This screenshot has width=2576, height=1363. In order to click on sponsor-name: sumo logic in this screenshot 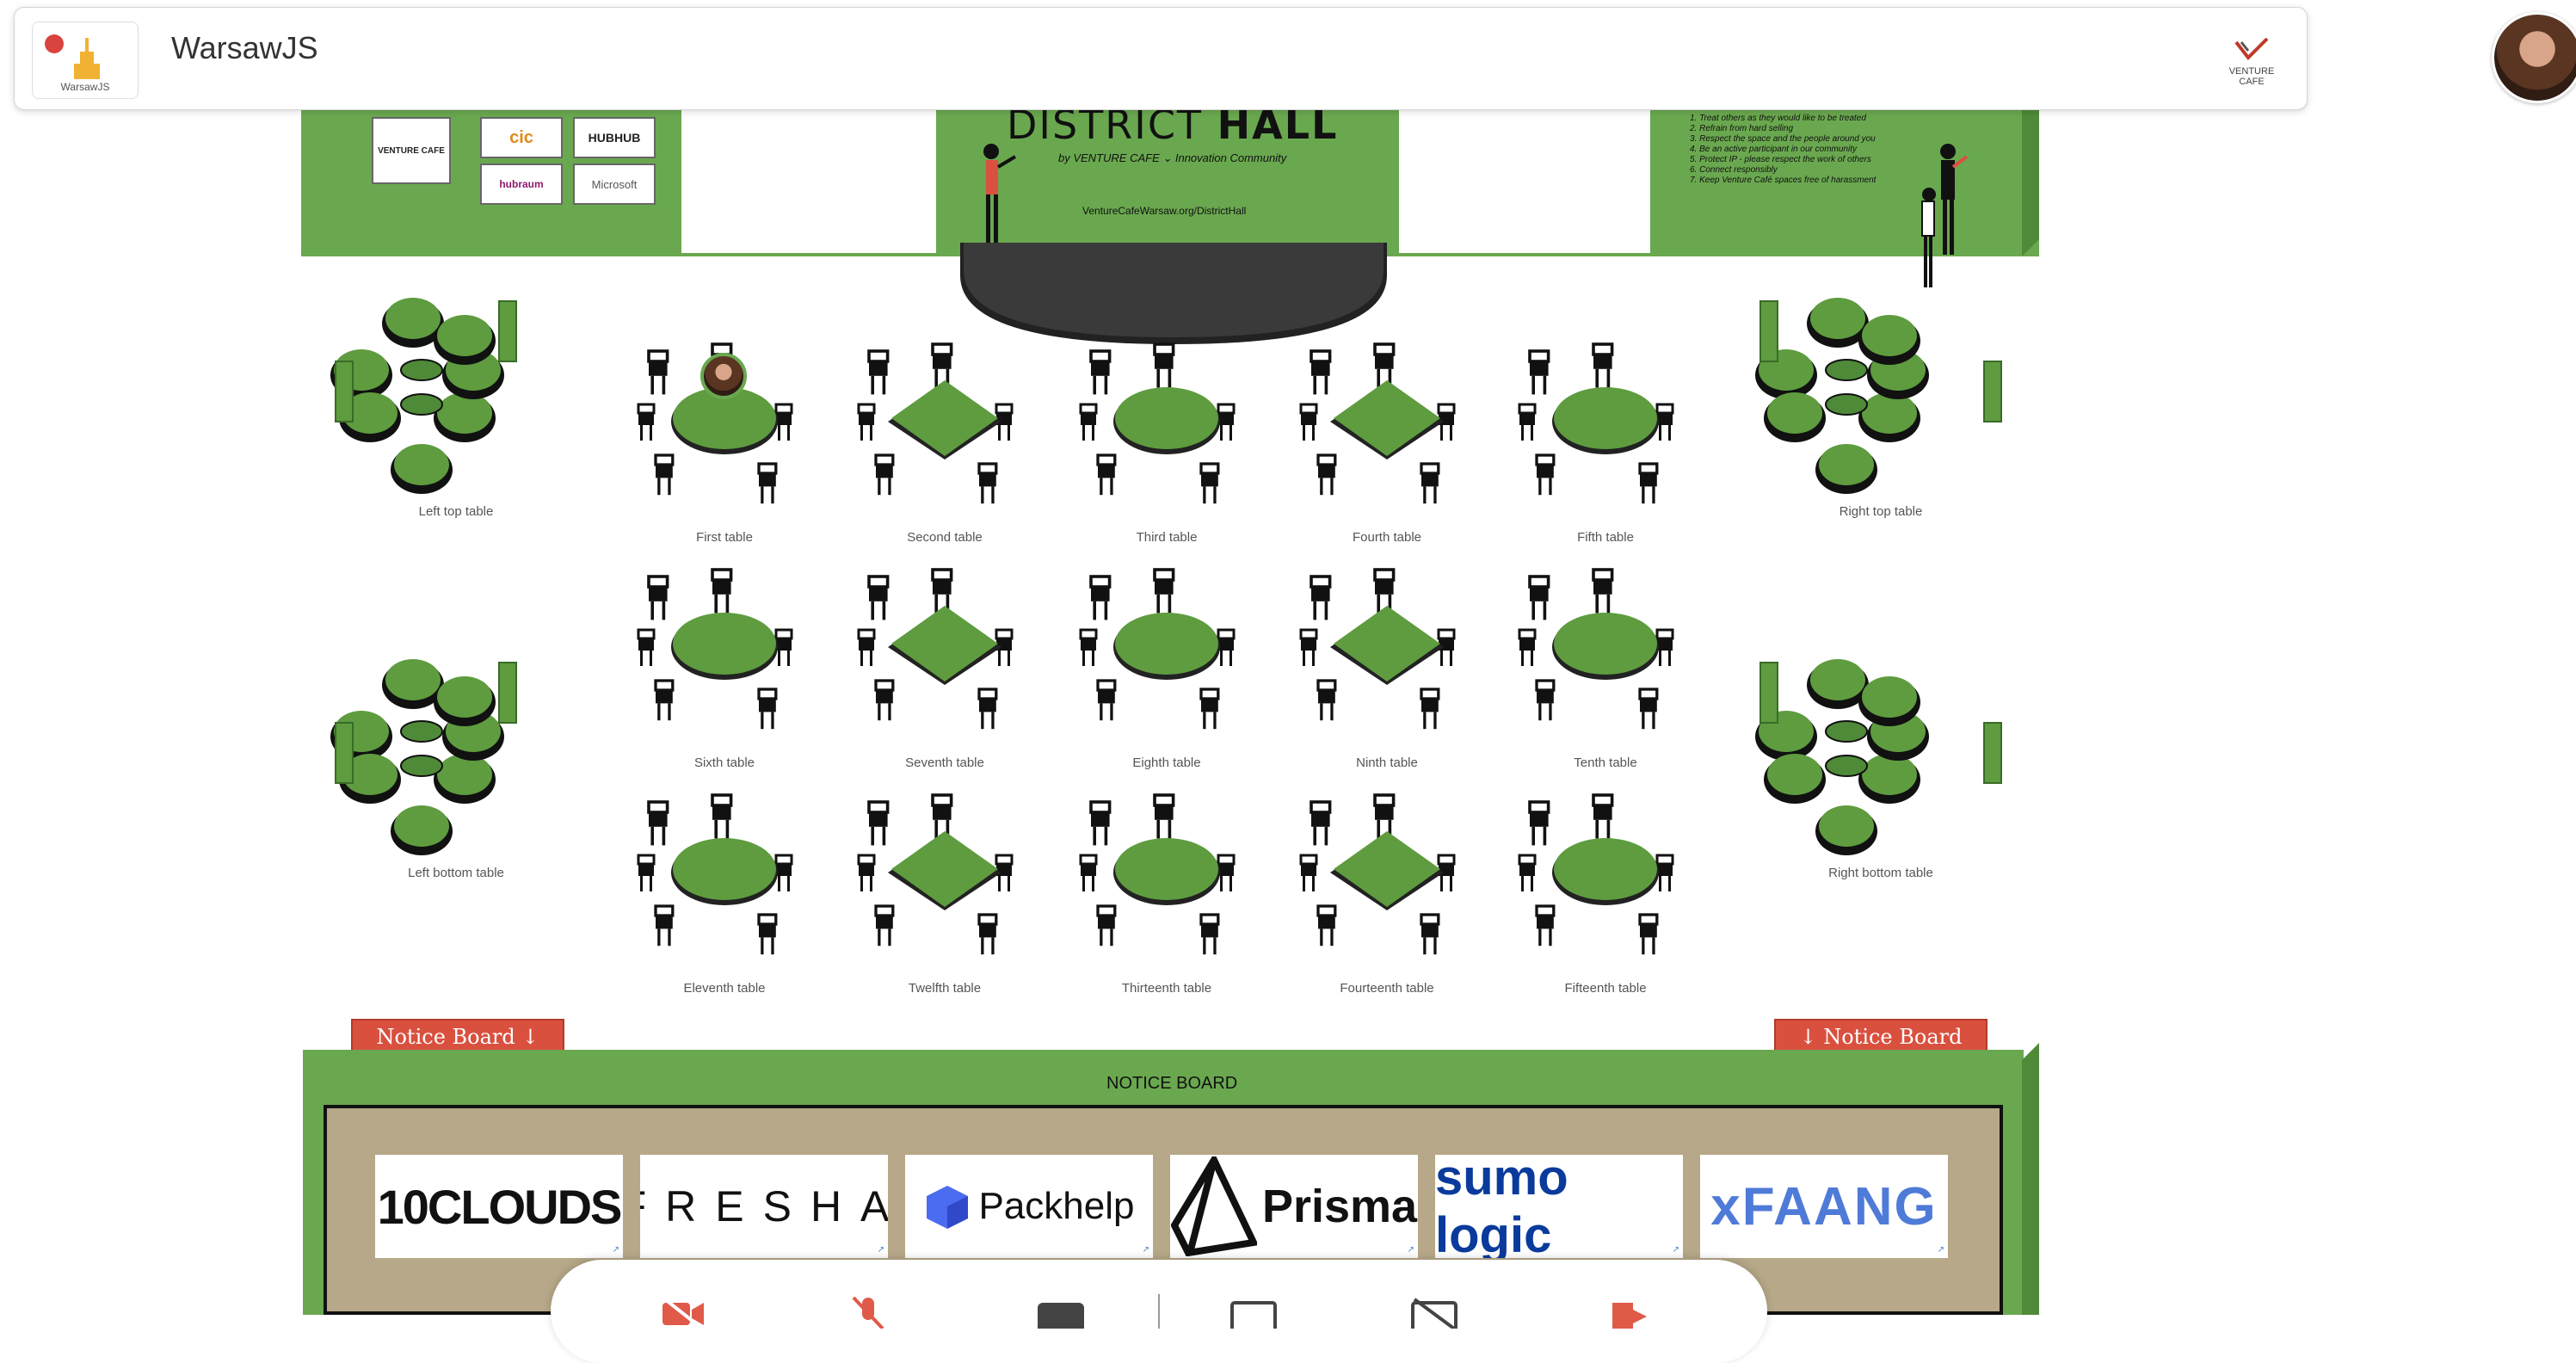, I will do `click(1501, 1206)`.